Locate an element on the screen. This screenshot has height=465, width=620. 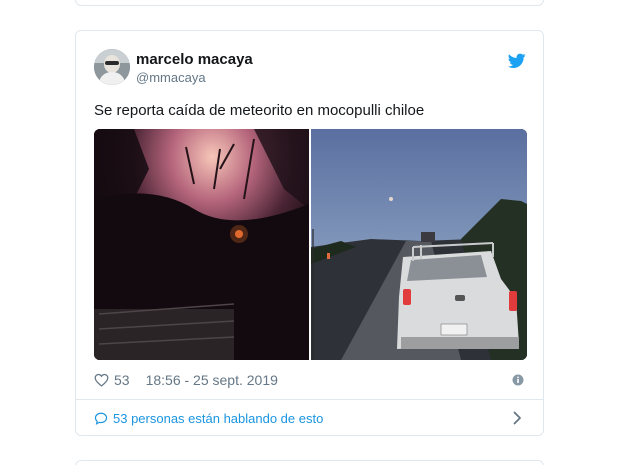
tweet-meta: 53 18:56 - 25 sept. 2019 is located at coordinates (186, 380).